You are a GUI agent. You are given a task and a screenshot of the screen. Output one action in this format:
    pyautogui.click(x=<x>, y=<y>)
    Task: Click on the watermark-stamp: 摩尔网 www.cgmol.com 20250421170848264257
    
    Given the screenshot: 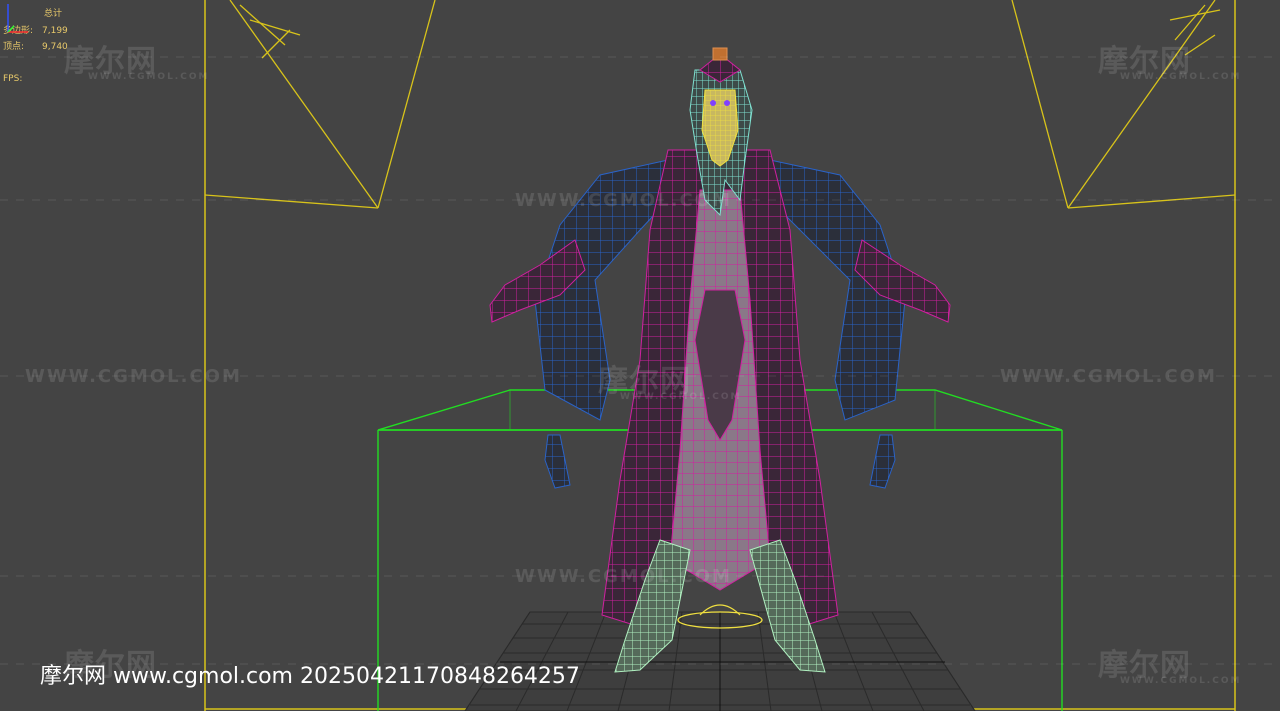 What is the action you would take?
    pyautogui.click(x=310, y=676)
    